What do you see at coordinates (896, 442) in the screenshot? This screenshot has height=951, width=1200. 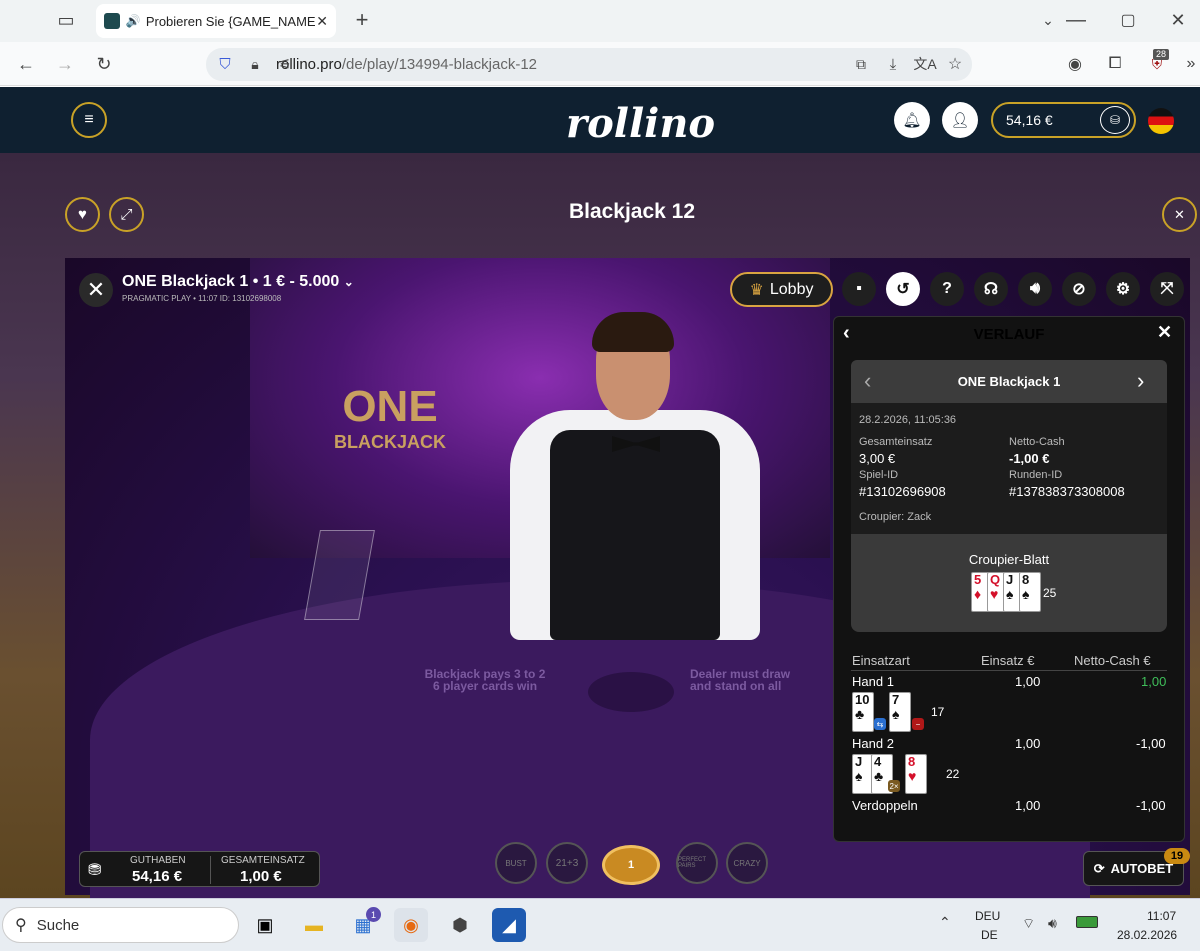 I see `total-bet-label: Gesamteinsatz` at bounding box center [896, 442].